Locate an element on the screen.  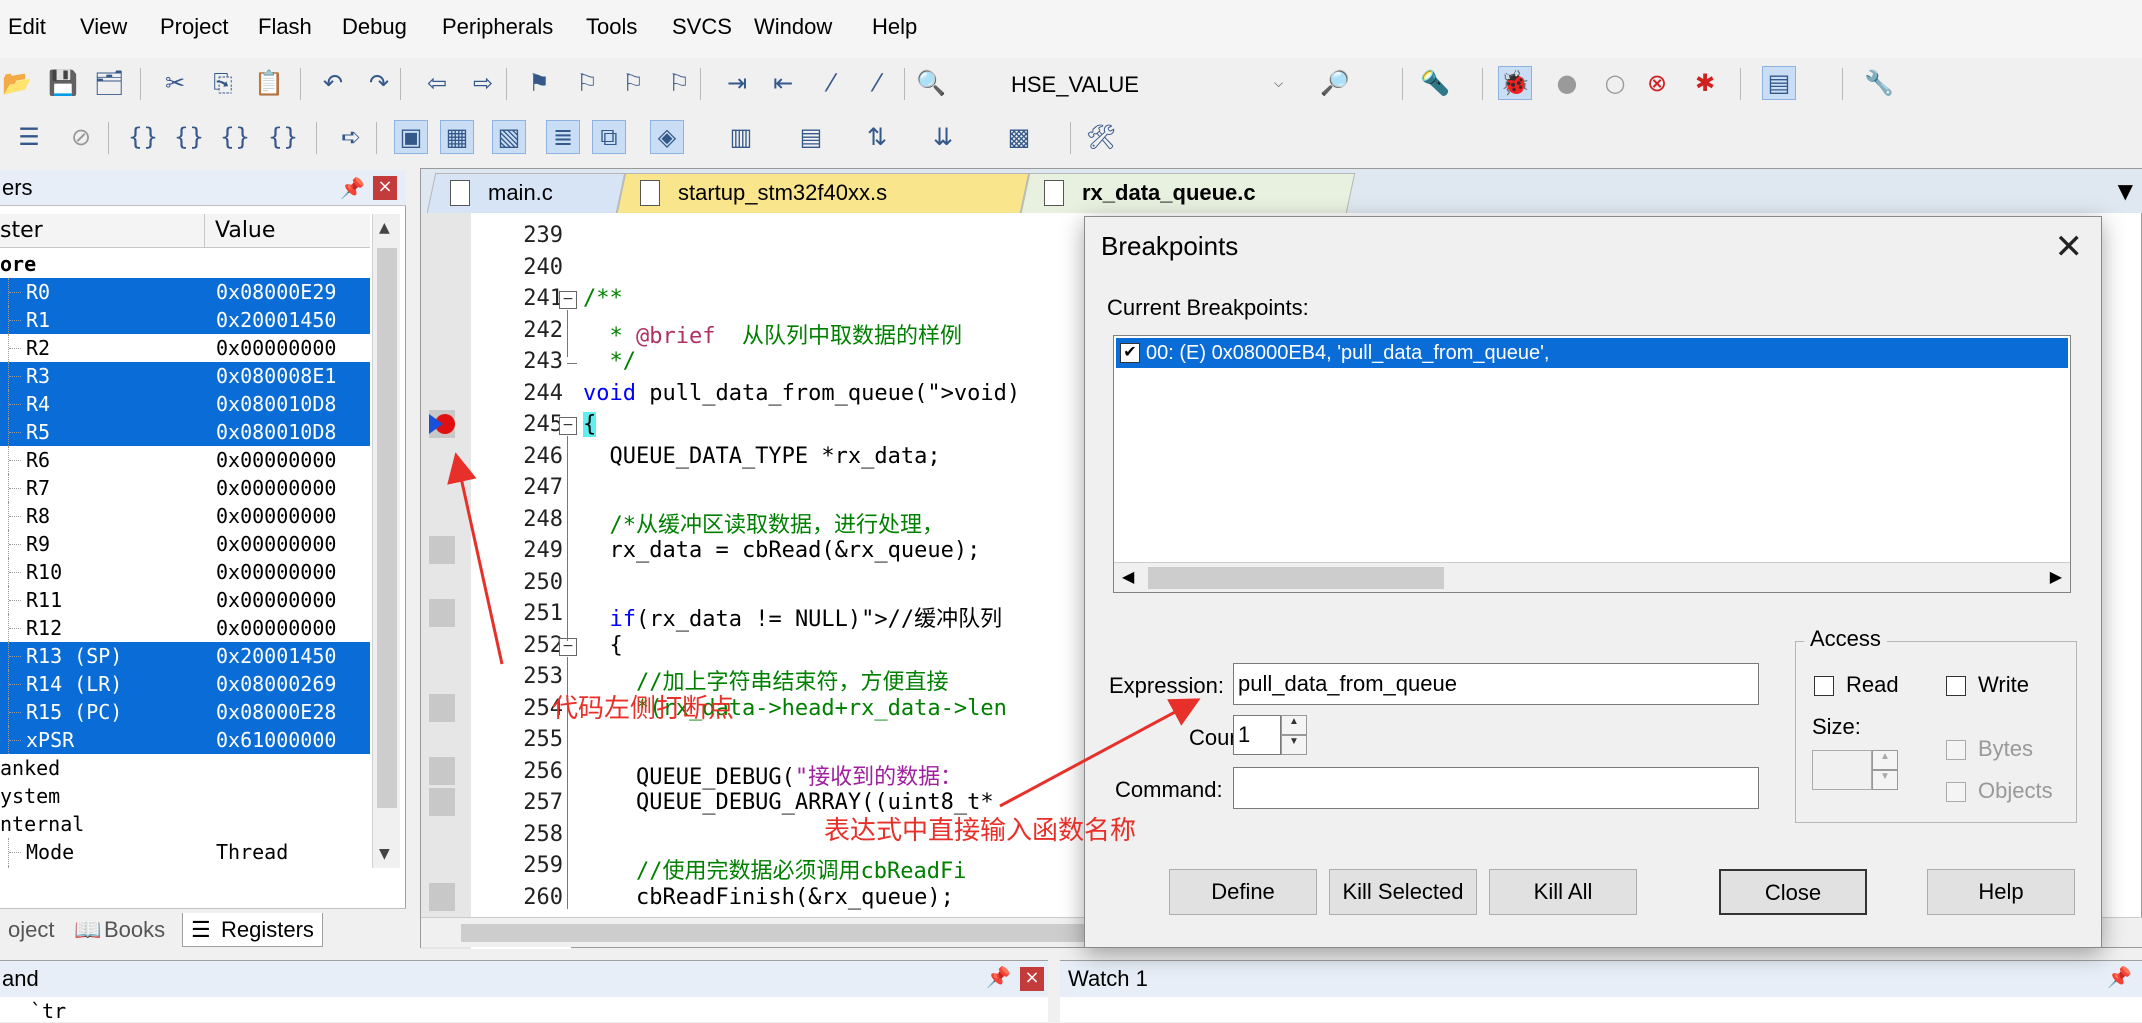
code-line: //使用完数据必须调用cbReadFi is located at coordinates (774, 869).